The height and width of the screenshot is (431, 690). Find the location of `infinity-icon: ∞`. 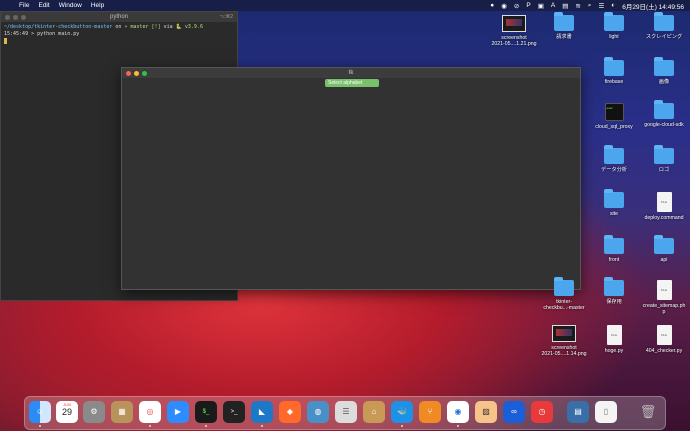

infinity-icon: ∞ is located at coordinates (514, 412).